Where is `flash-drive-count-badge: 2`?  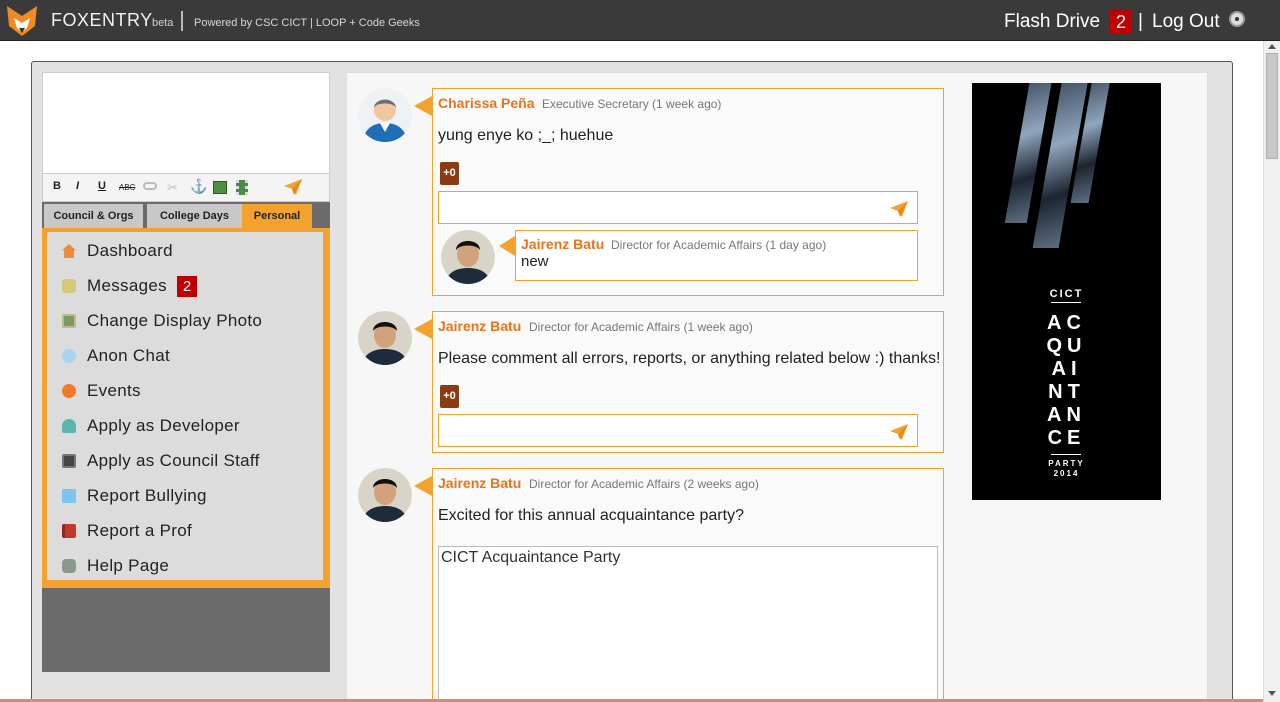 flash-drive-count-badge: 2 is located at coordinates (1121, 22).